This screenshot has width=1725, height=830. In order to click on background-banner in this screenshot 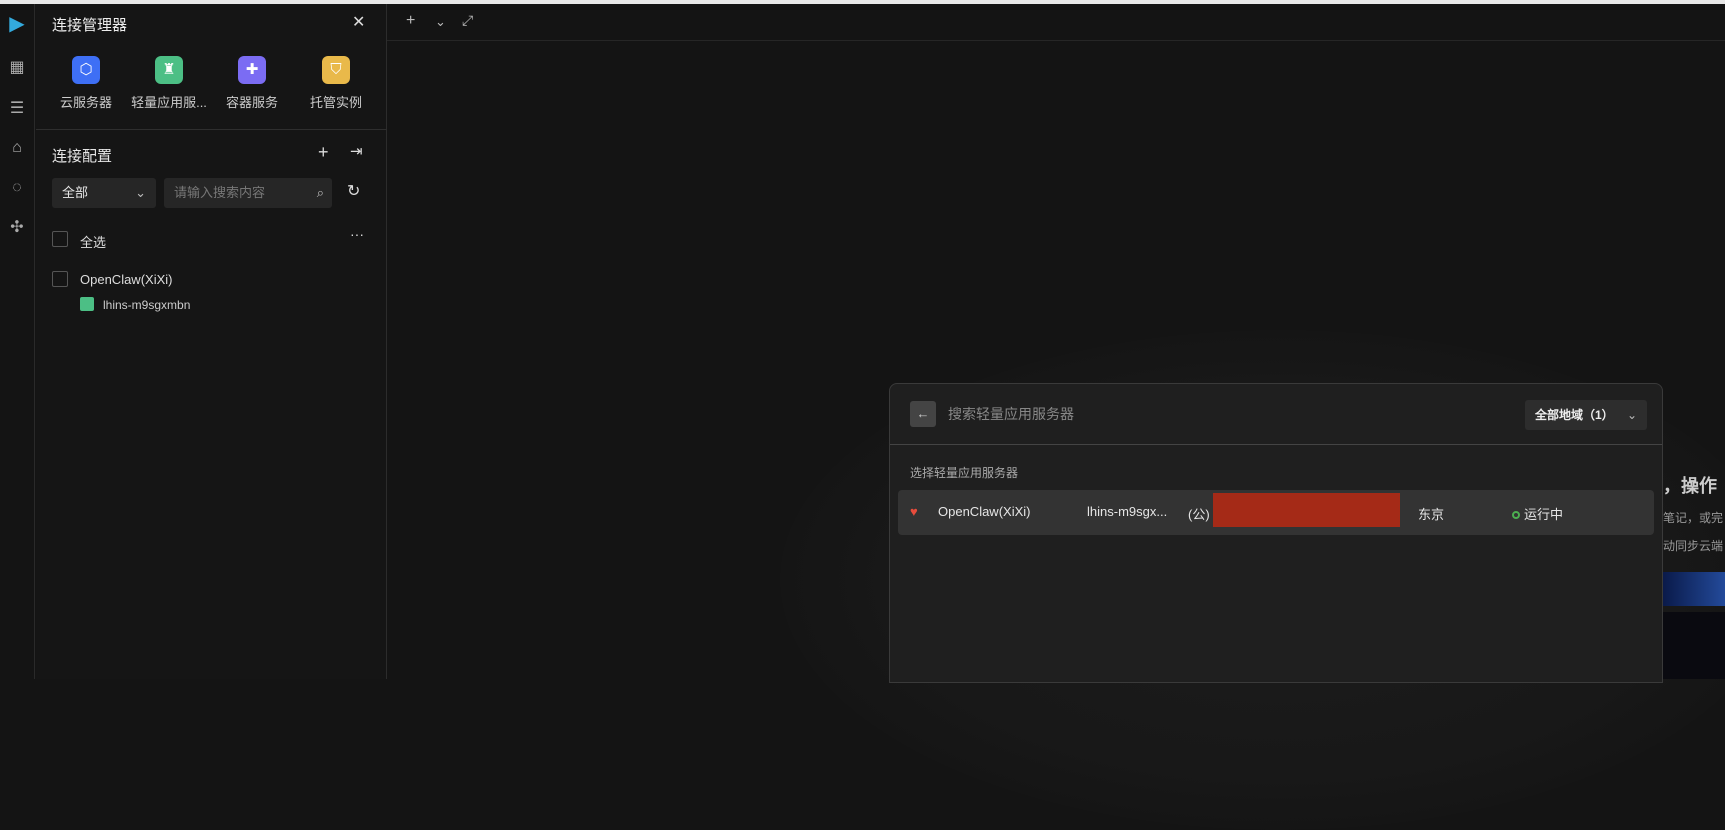, I will do `click(1694, 589)`.